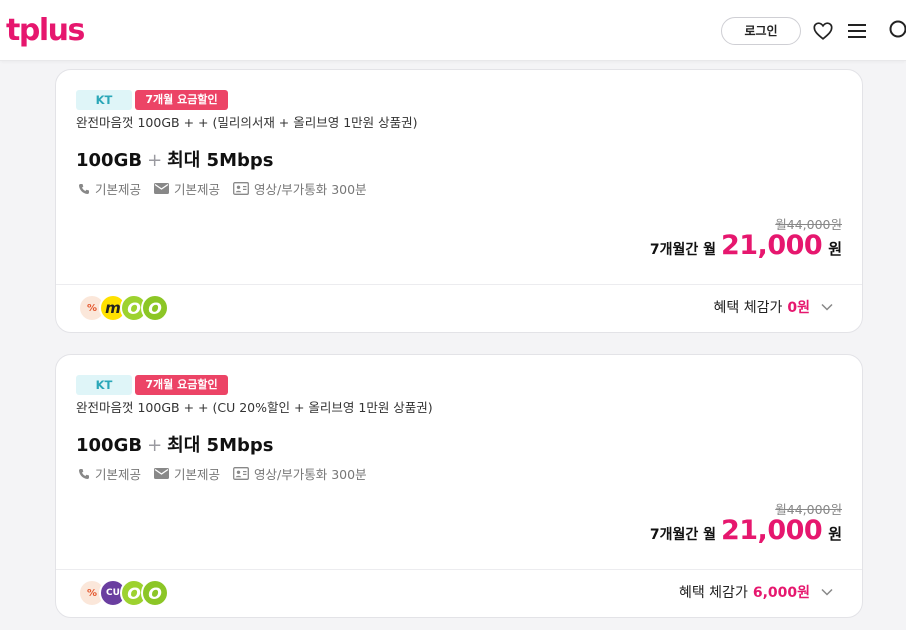 The width and height of the screenshot is (906, 630). What do you see at coordinates (823, 31) in the screenshot?
I see `heart-icon` at bounding box center [823, 31].